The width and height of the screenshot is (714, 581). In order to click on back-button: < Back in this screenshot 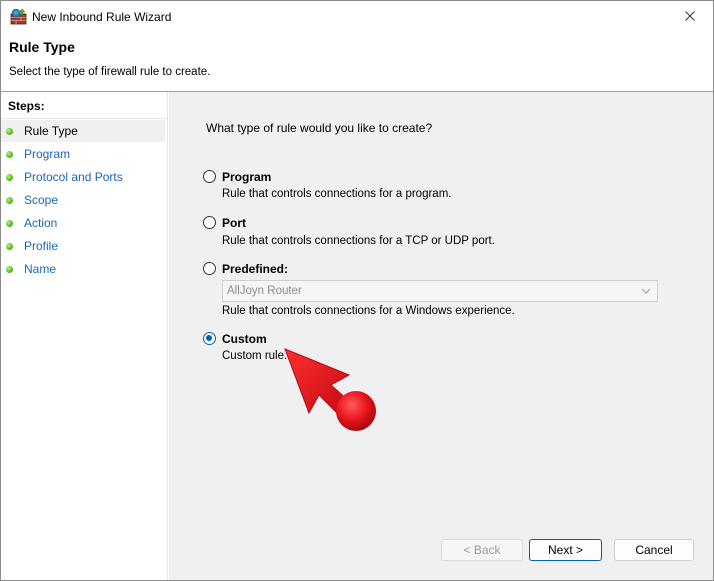, I will do `click(482, 550)`.